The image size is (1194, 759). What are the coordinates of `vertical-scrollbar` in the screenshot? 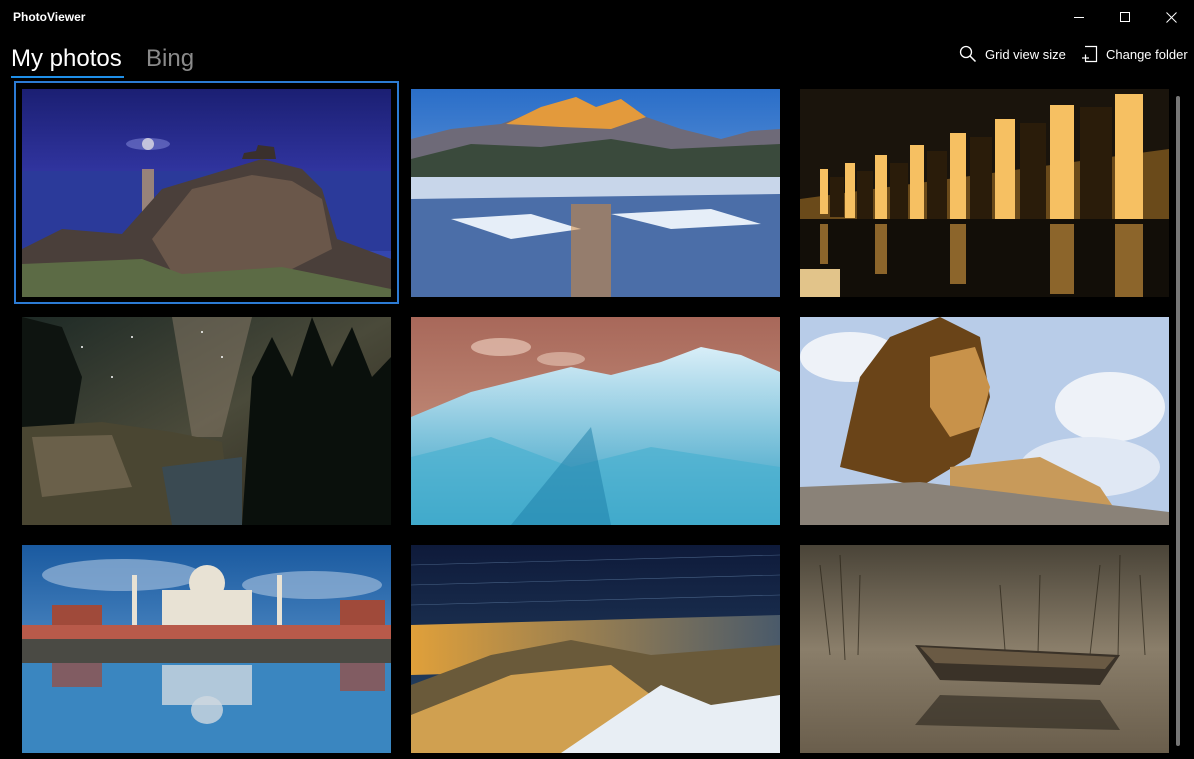 It's located at (1178, 421).